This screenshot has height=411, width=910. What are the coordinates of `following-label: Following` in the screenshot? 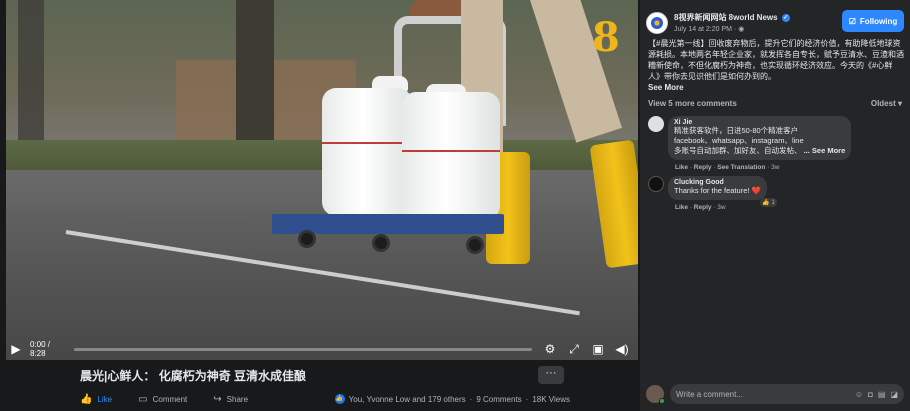 It's located at (878, 21).